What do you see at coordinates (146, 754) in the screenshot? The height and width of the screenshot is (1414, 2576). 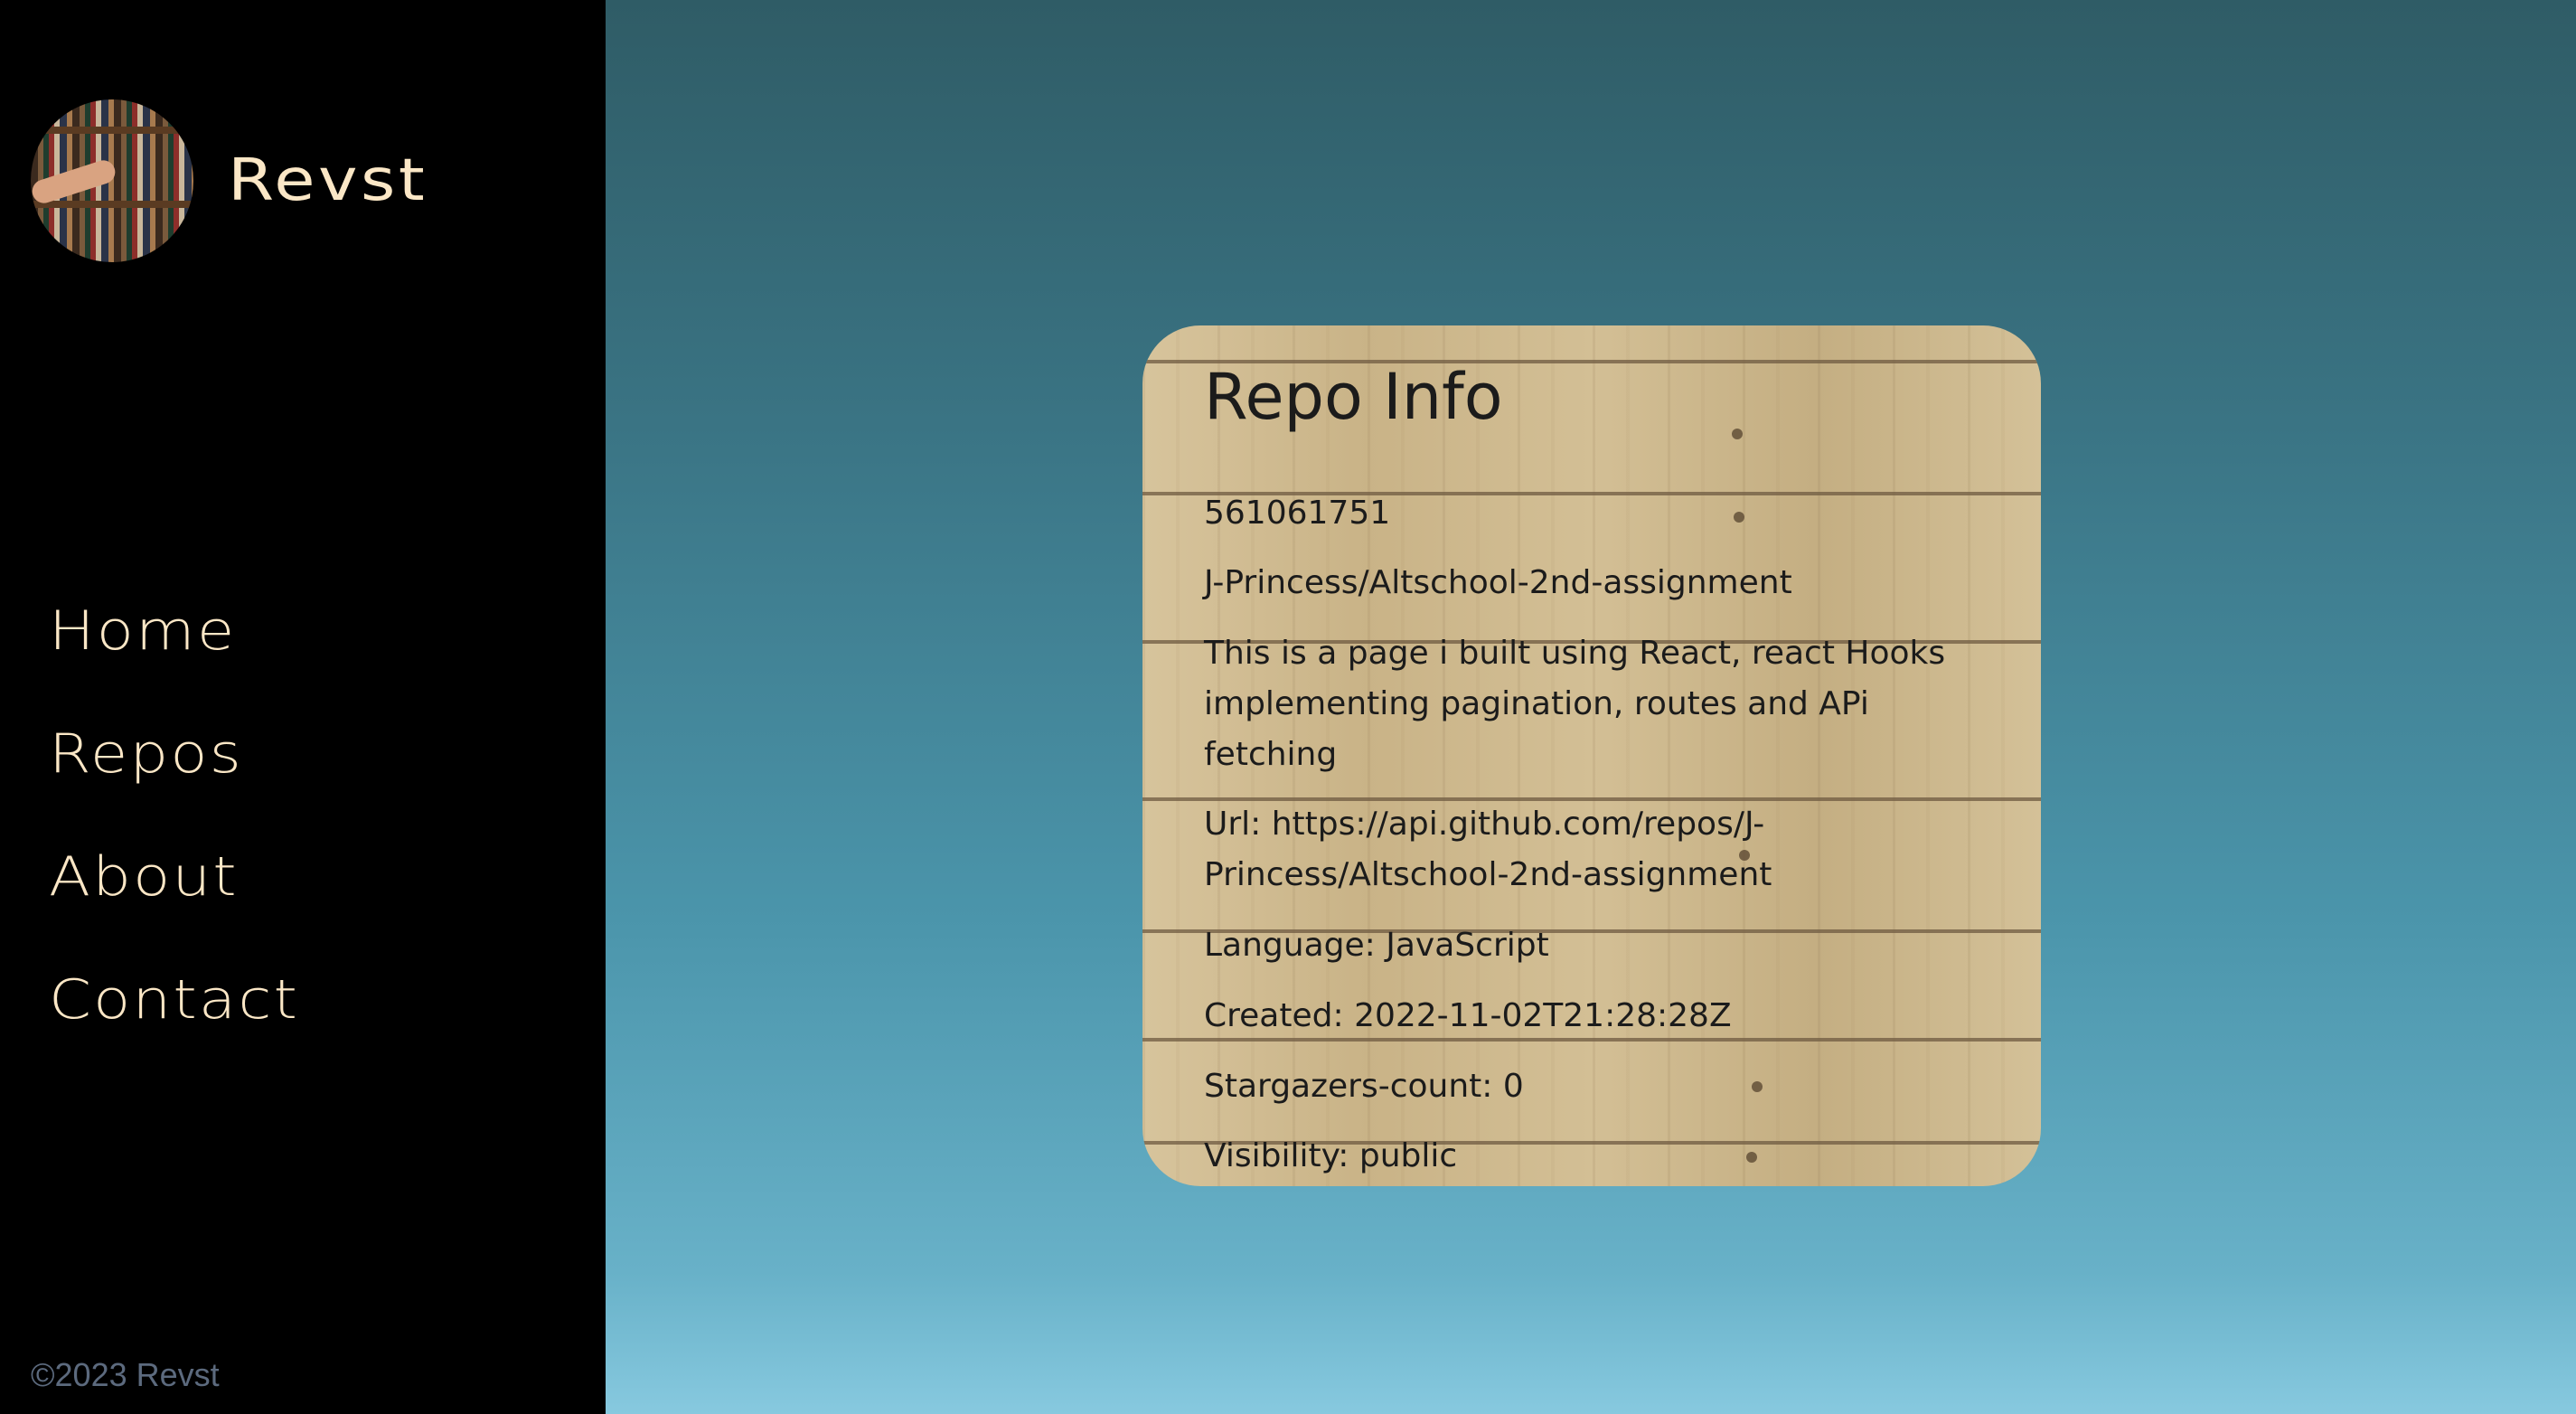 I see `nav-link-repos: Repos` at bounding box center [146, 754].